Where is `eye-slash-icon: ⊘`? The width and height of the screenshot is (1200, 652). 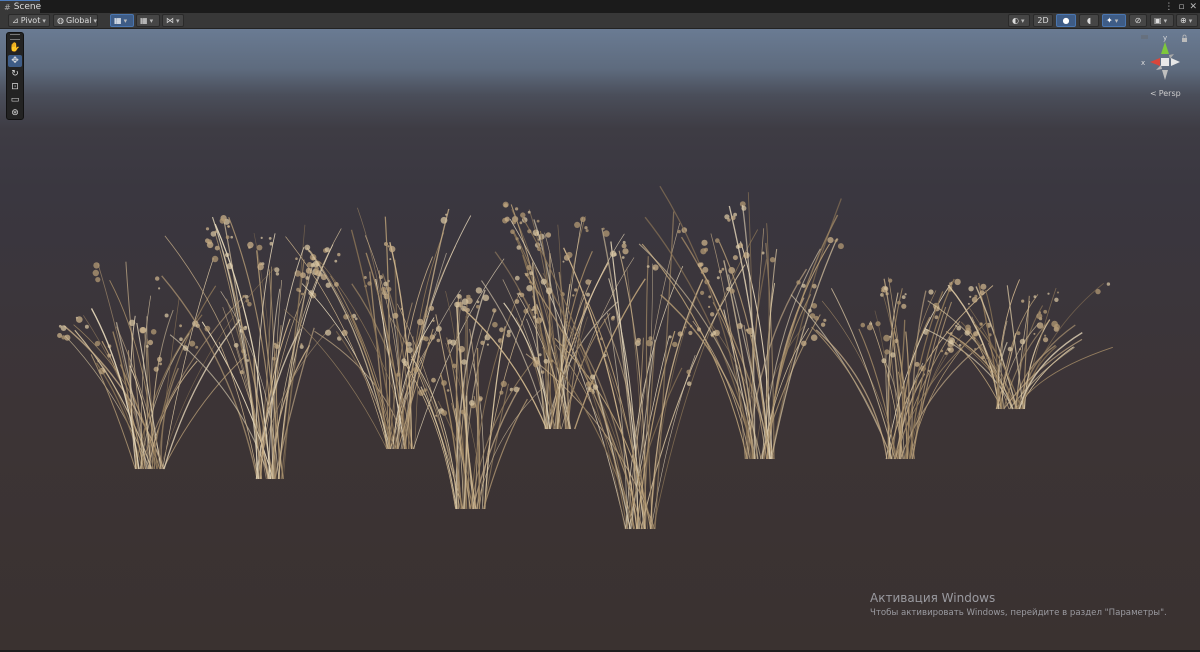
eye-slash-icon: ⊘ is located at coordinates (1138, 20).